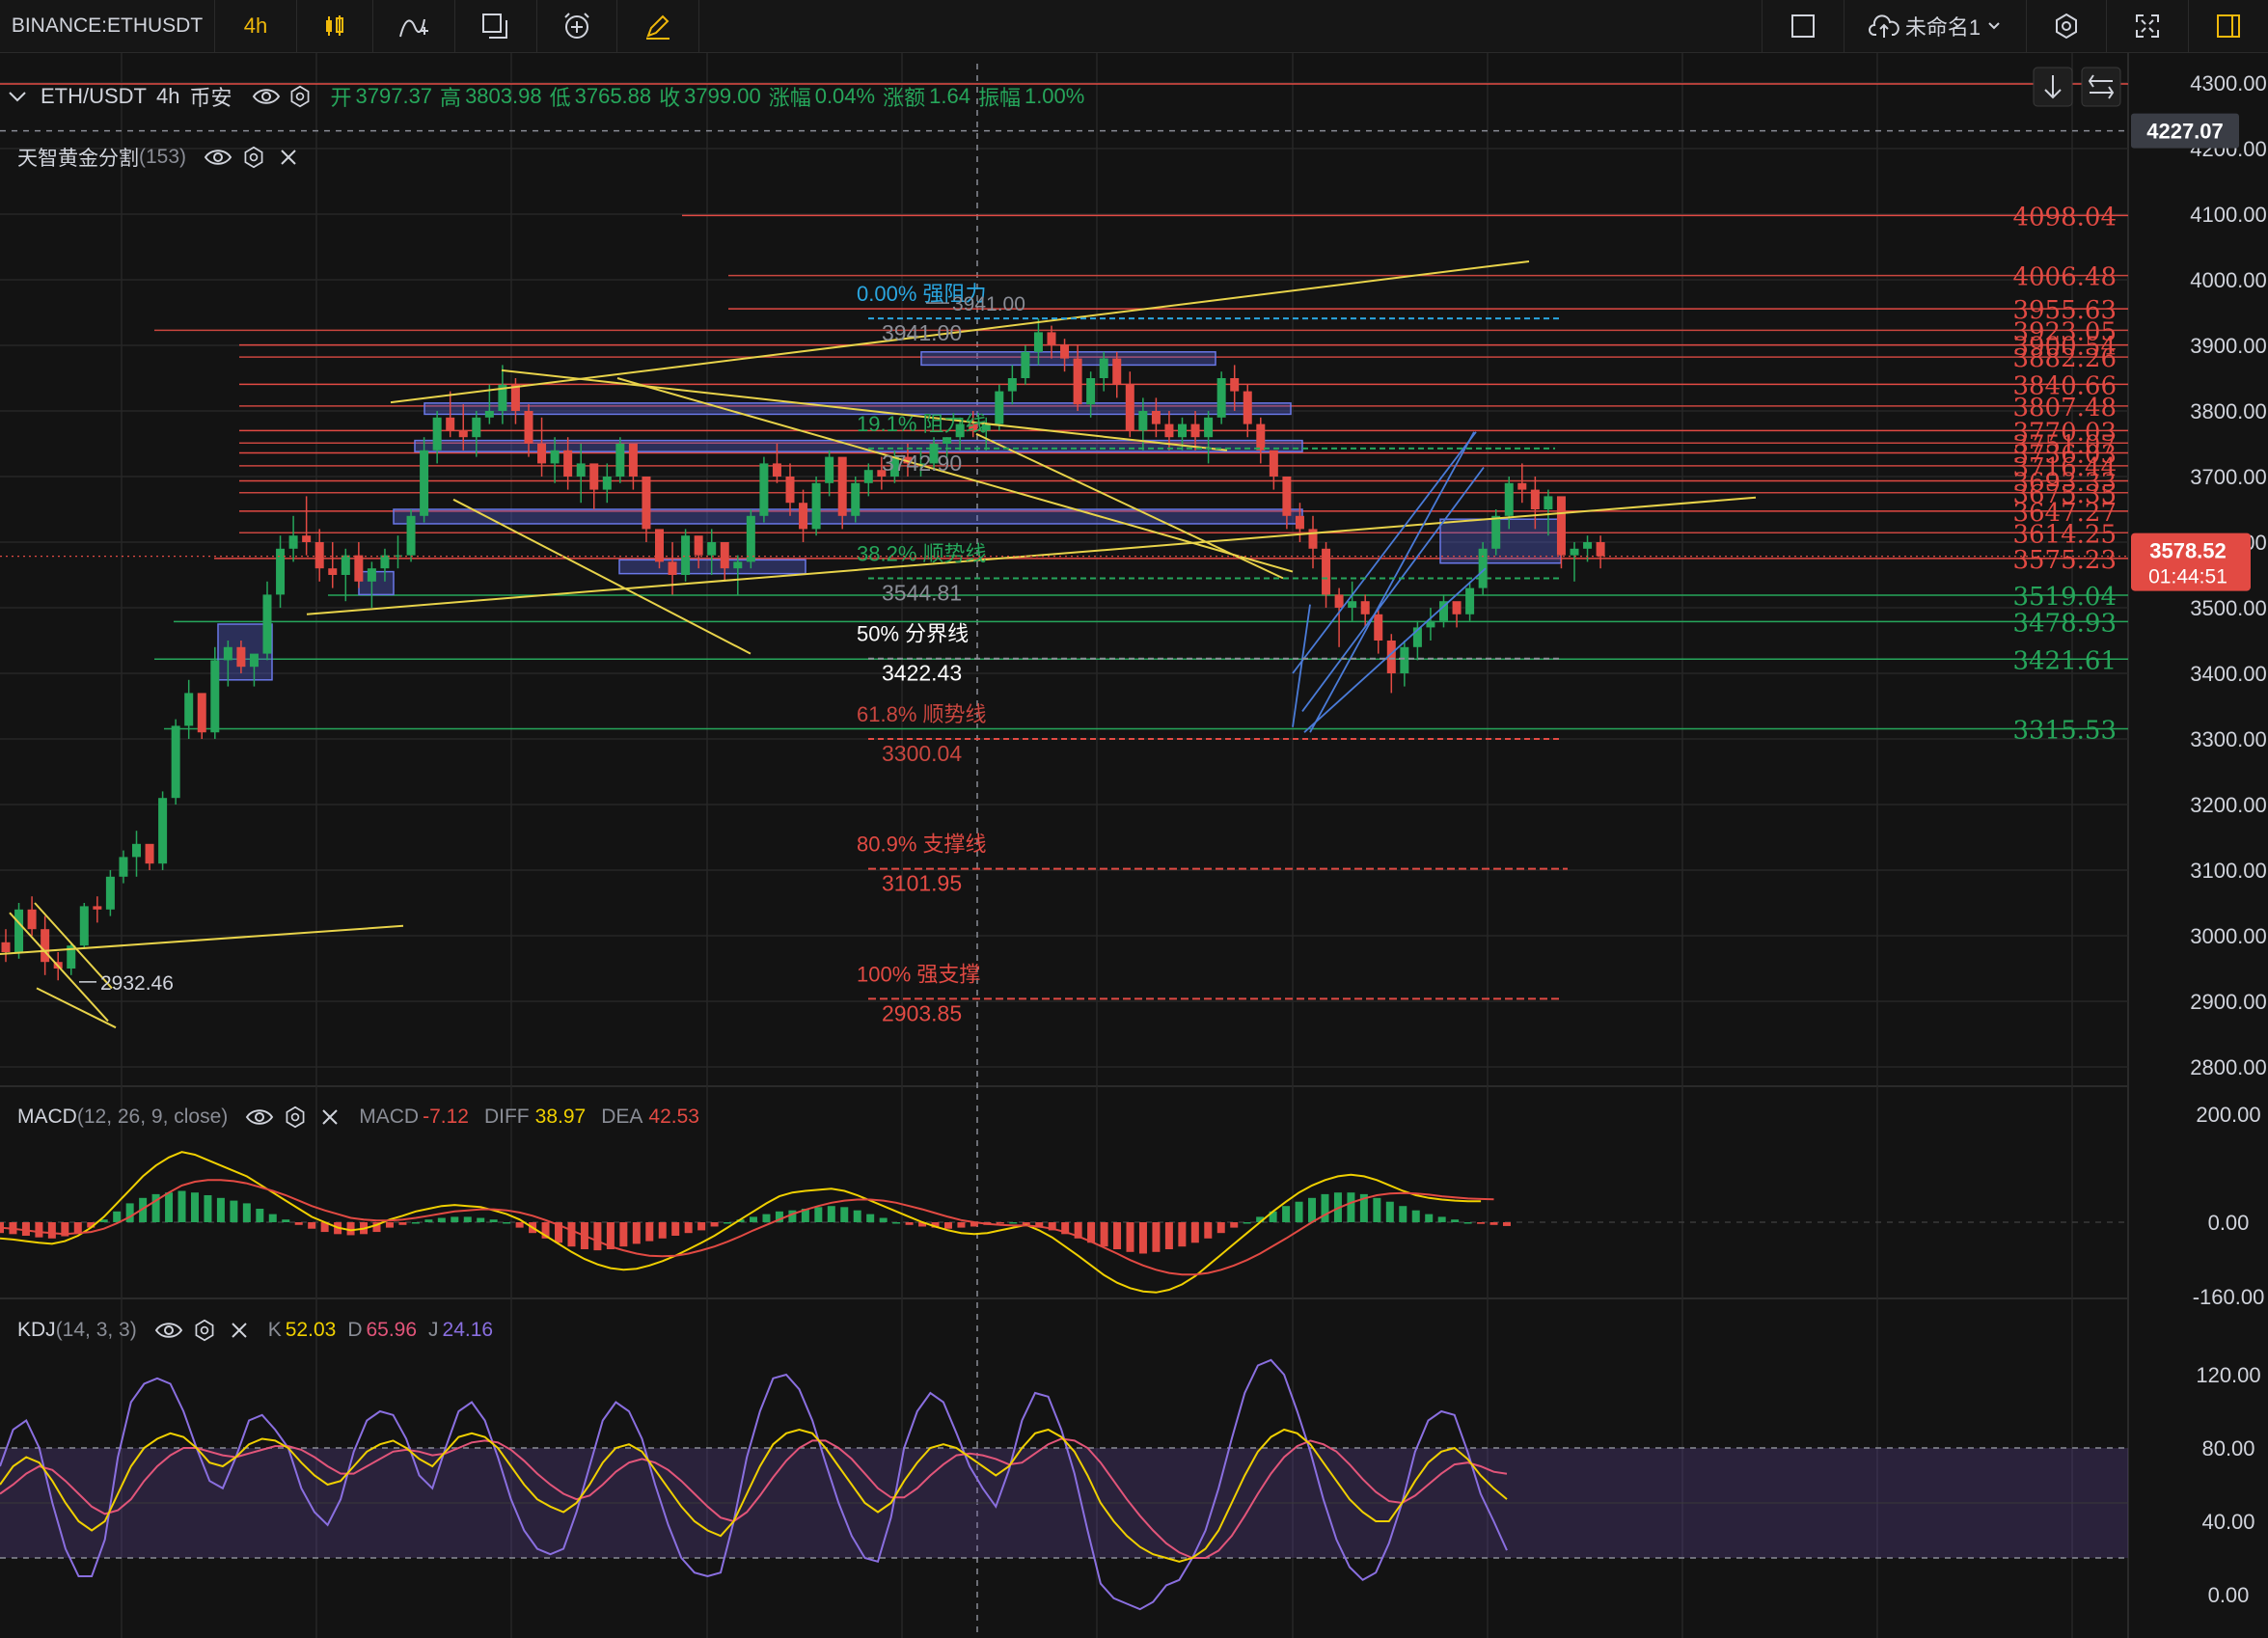 Image resolution: width=2268 pixels, height=1638 pixels. What do you see at coordinates (19, 96) in the screenshot?
I see `collapse-chevron-icon` at bounding box center [19, 96].